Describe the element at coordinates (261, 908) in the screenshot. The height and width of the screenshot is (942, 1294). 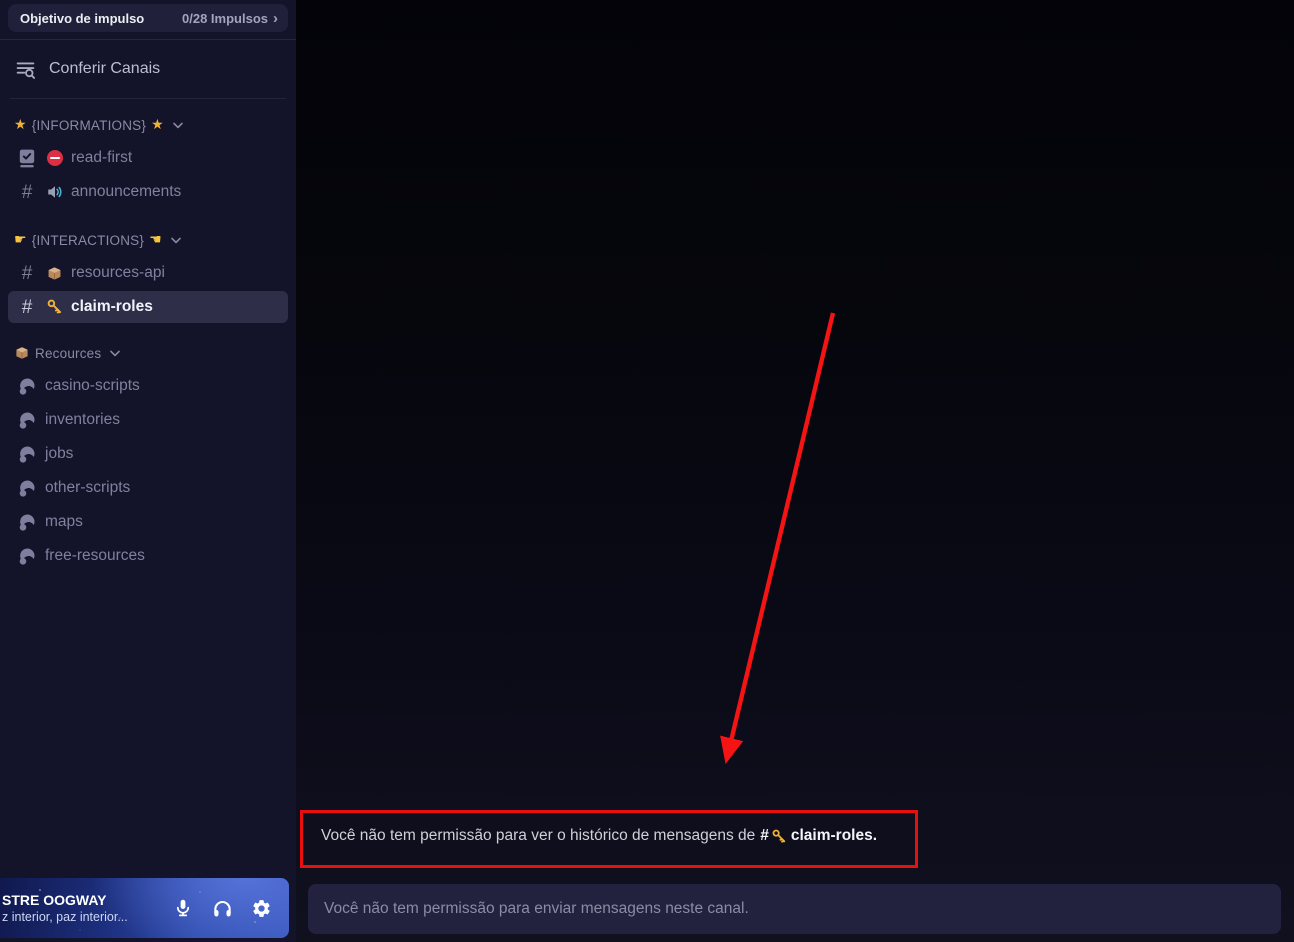
I see `settings-gear-button` at that location.